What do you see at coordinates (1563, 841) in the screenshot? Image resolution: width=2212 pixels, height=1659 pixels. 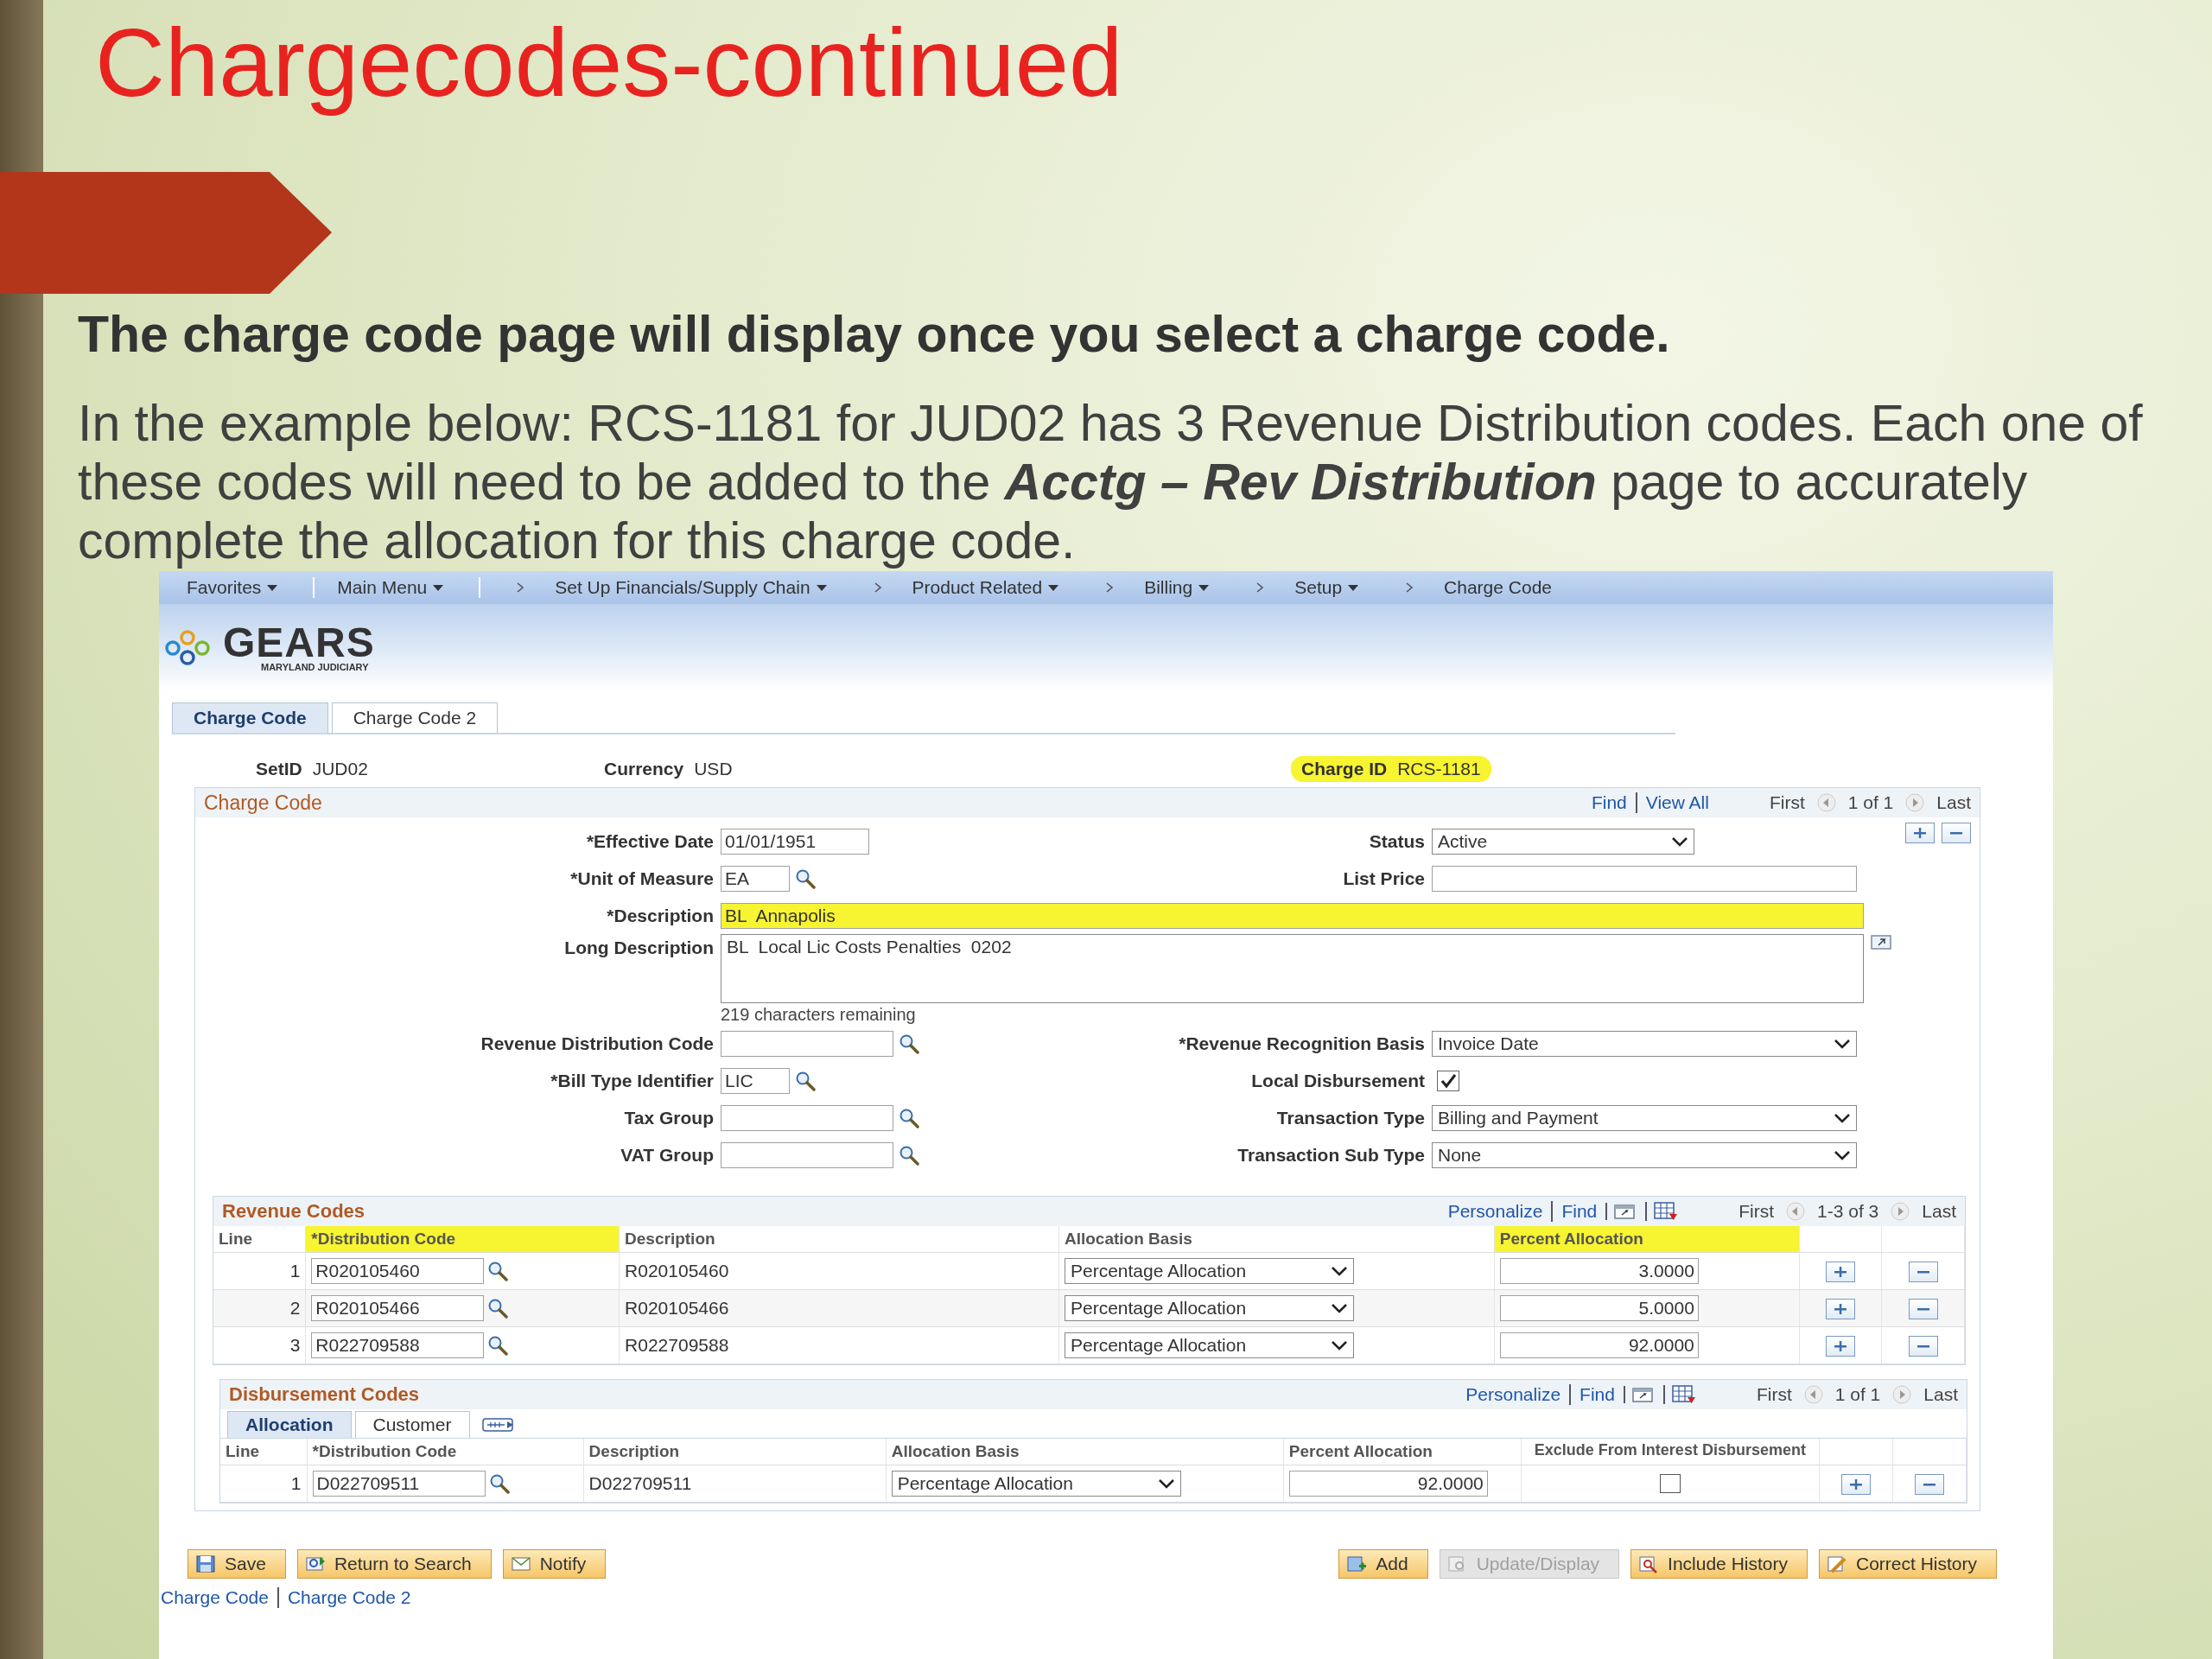 I see `dropdown: Active` at bounding box center [1563, 841].